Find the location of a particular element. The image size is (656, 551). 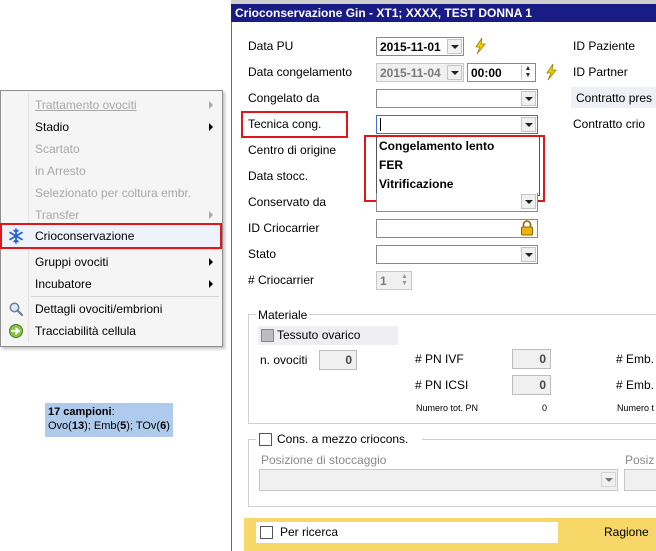

n-ovociti-field: 0 is located at coordinates (338, 360).